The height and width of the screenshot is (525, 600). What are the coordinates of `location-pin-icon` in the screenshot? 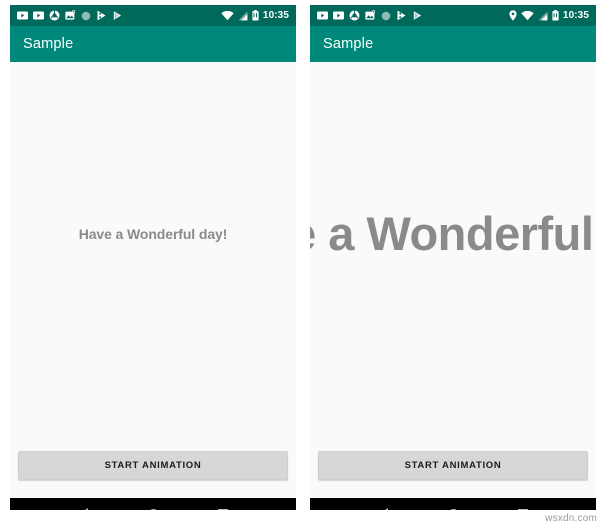 It's located at (513, 15).